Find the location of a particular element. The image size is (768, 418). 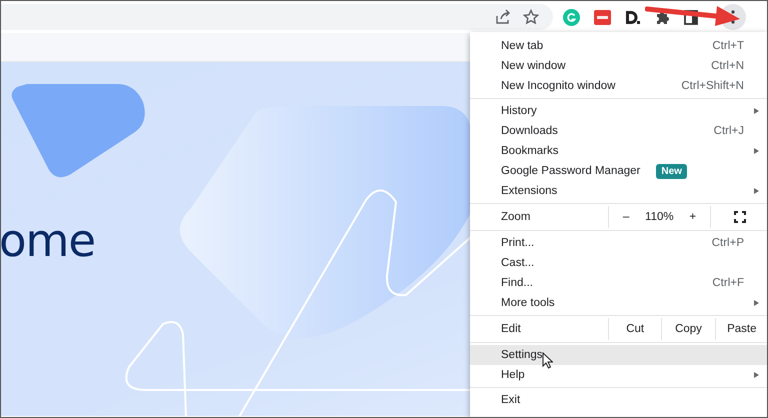

menu-item: Downloads Ctrl+J is located at coordinates (618, 131).